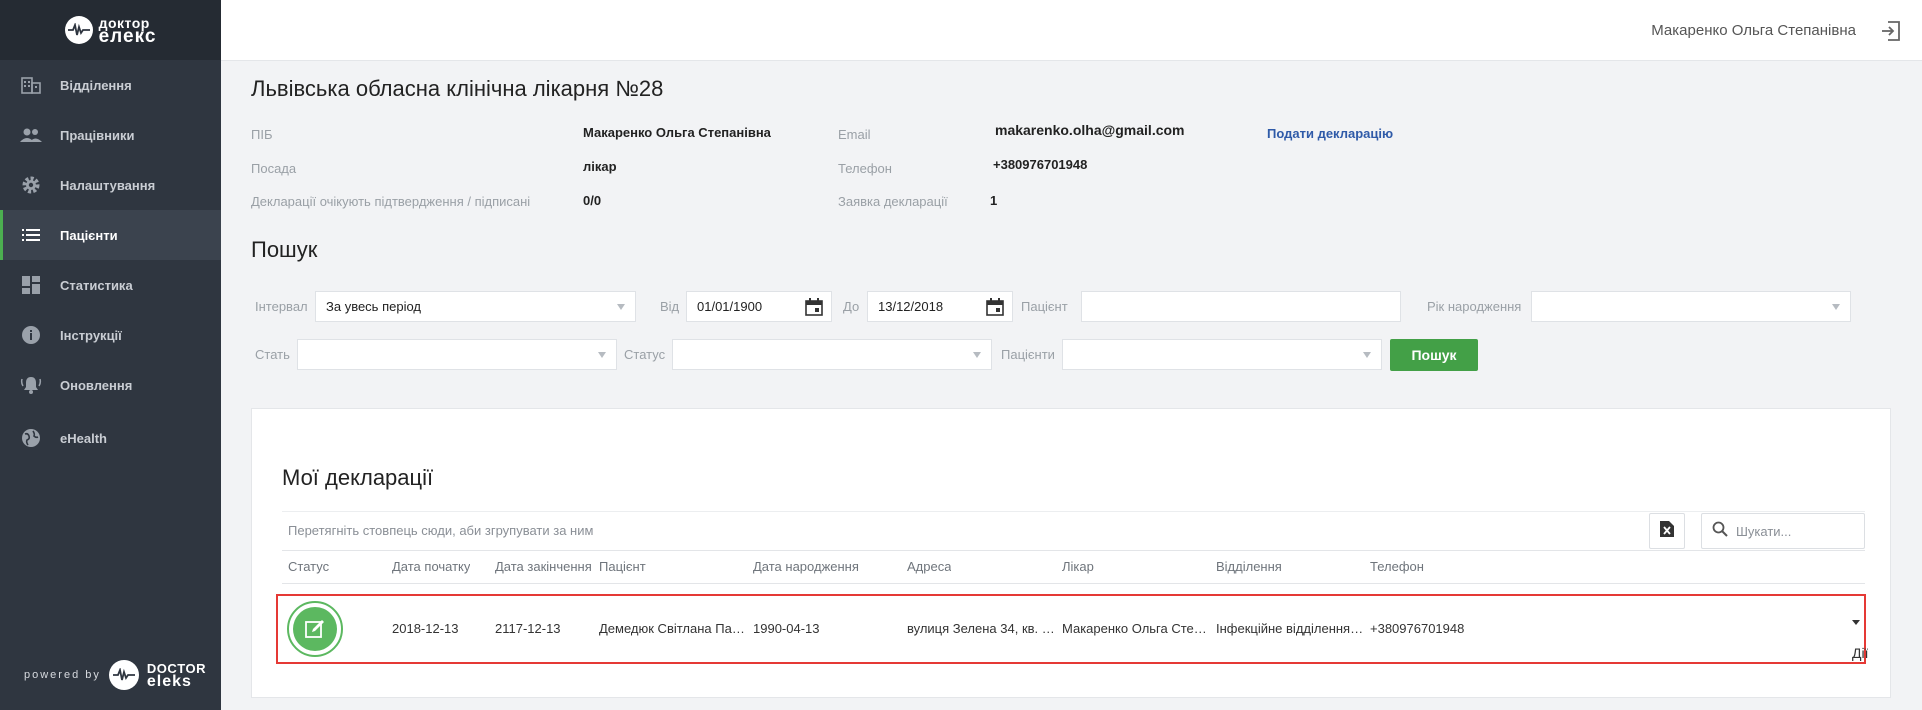 The height and width of the screenshot is (710, 1922). What do you see at coordinates (854, 134) in the screenshot?
I see `email-label: Email` at bounding box center [854, 134].